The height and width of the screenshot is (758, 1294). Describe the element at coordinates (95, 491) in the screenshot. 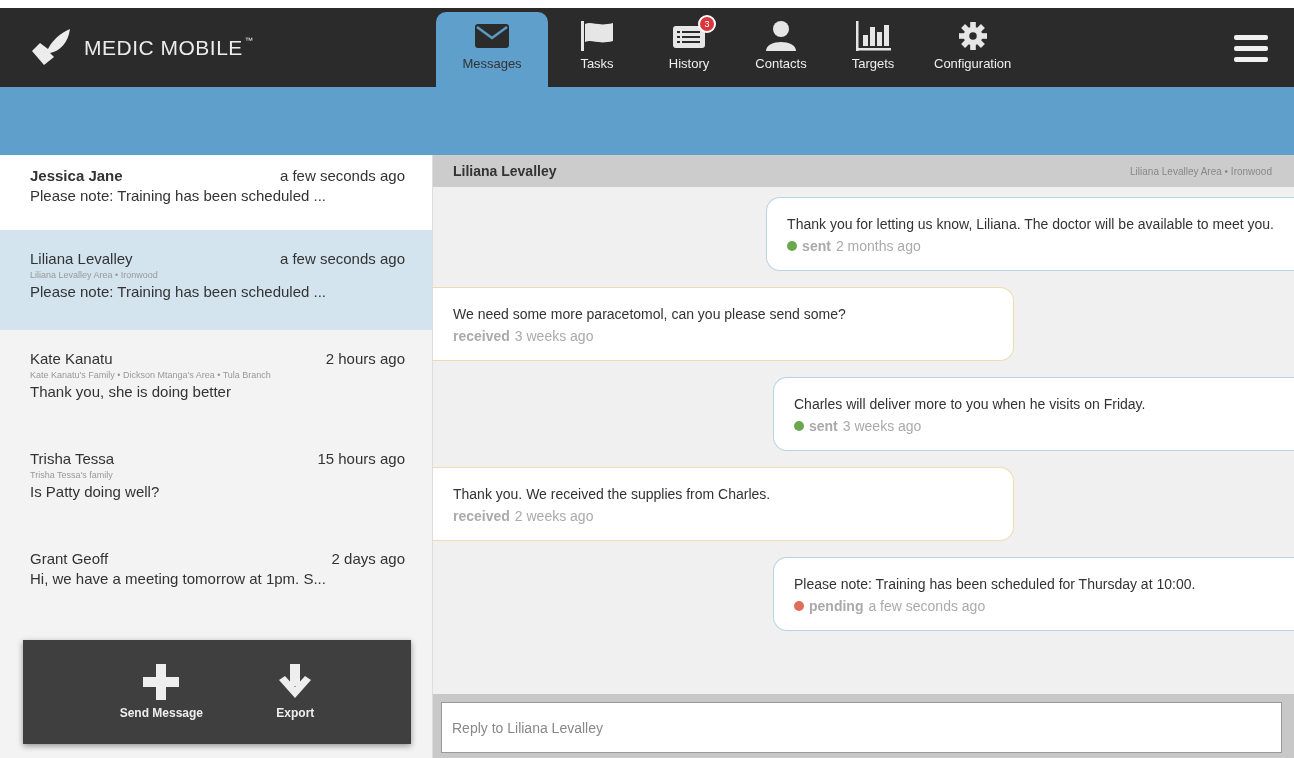

I see `message-preview: Is Patty doing well?` at that location.